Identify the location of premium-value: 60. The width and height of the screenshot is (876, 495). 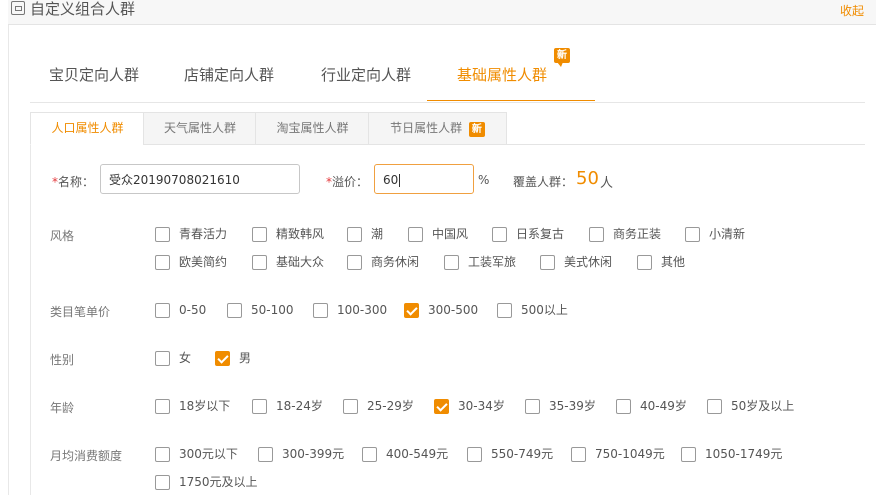
(391, 180).